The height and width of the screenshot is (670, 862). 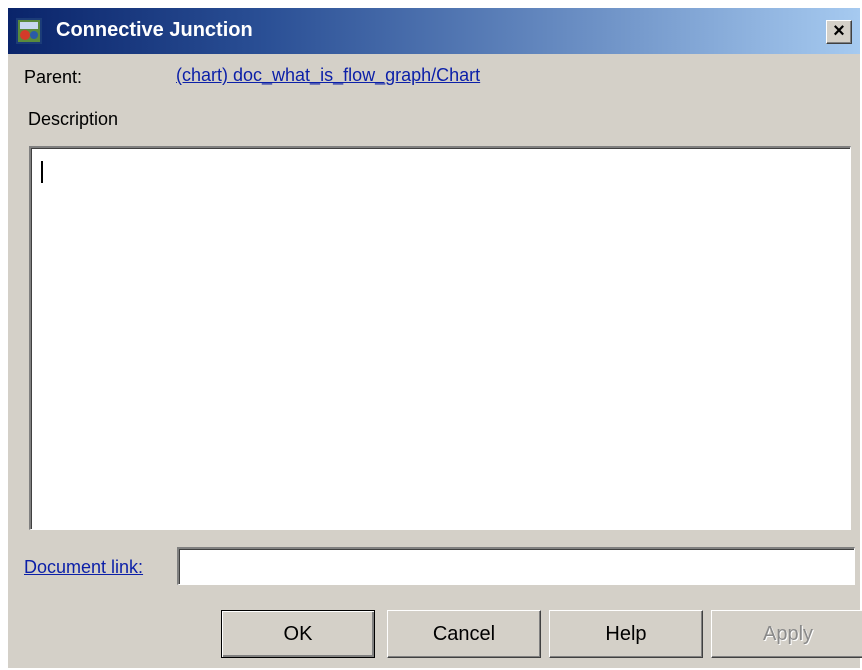 I want to click on title-bar: Connective Junction ×, so click(x=434, y=31).